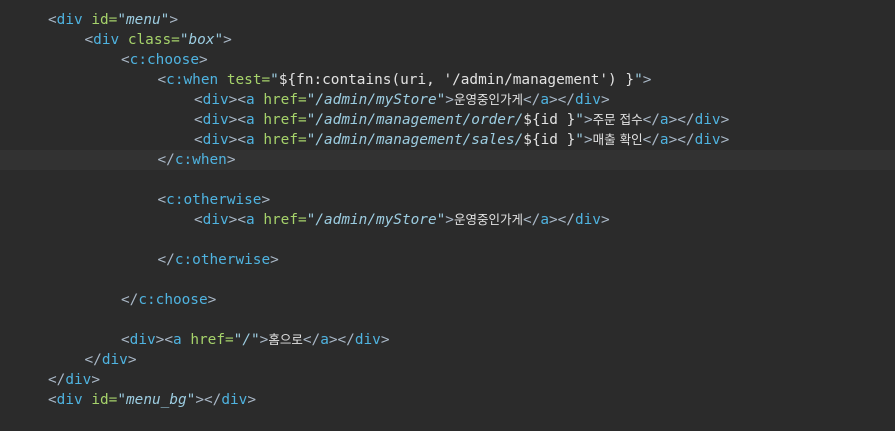  What do you see at coordinates (376, 100) in the screenshot?
I see `code-token: "/admin/myStore"` at bounding box center [376, 100].